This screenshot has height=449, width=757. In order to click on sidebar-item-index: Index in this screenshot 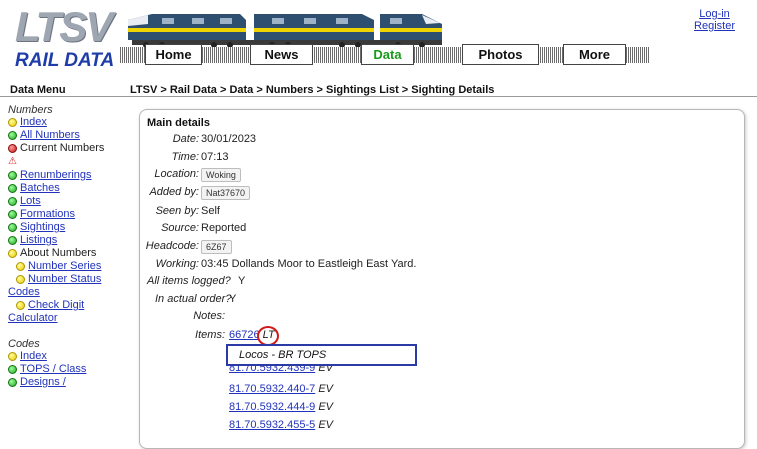, I will do `click(63, 122)`.